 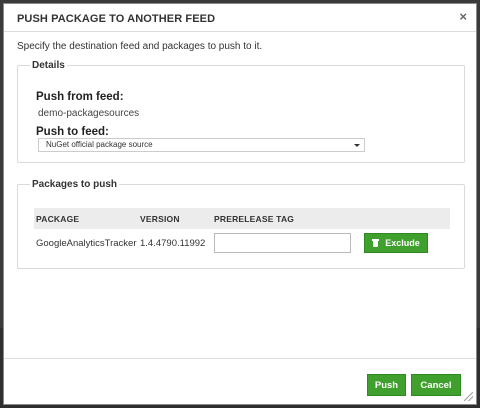 What do you see at coordinates (75, 184) in the screenshot?
I see `packages-legend: Packages to push` at bounding box center [75, 184].